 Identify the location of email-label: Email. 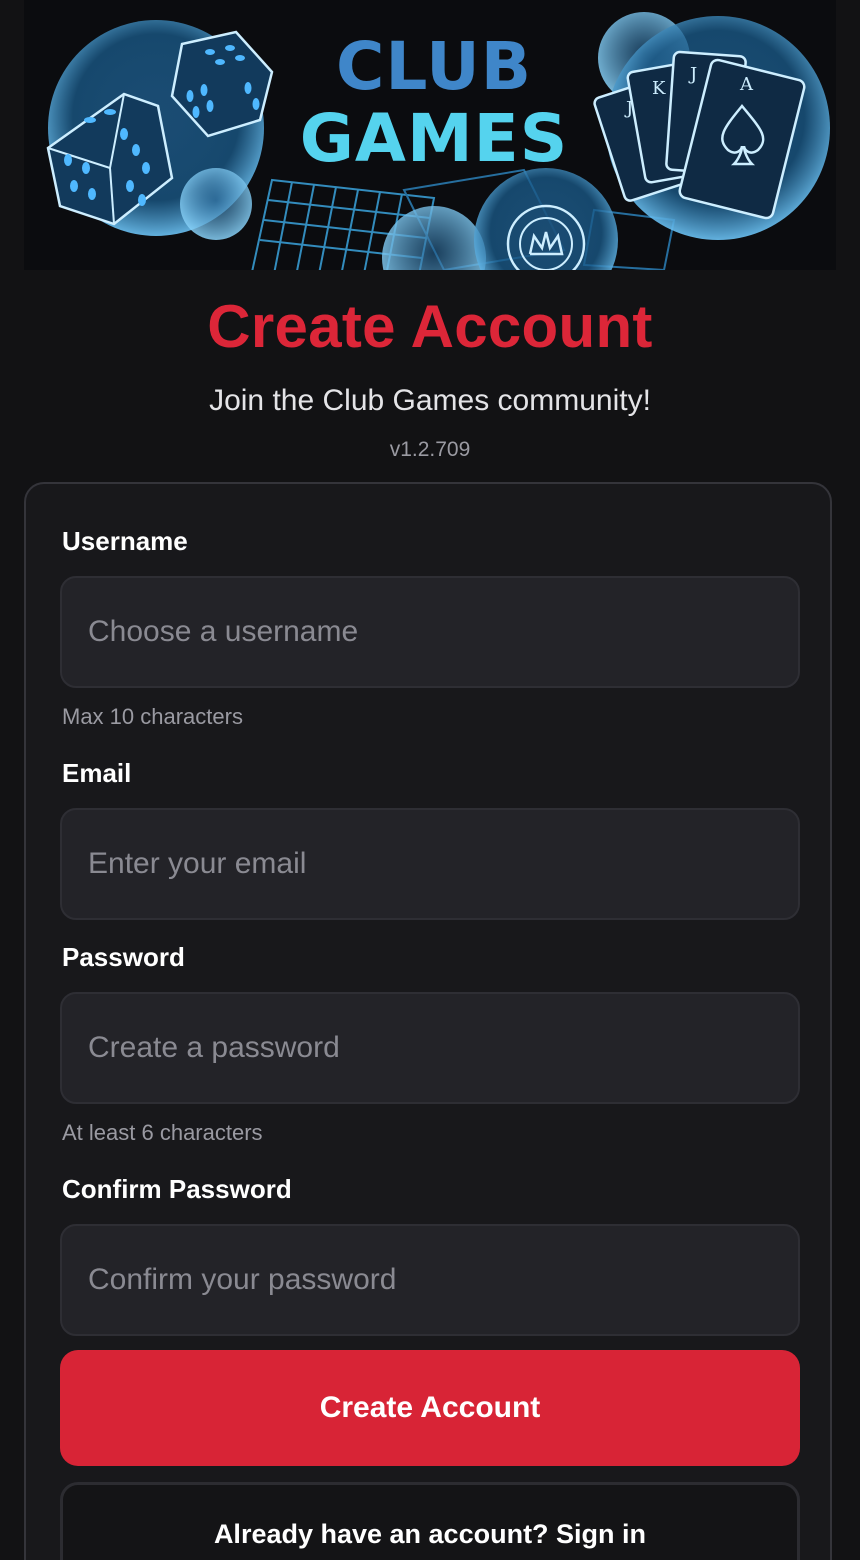
(97, 773).